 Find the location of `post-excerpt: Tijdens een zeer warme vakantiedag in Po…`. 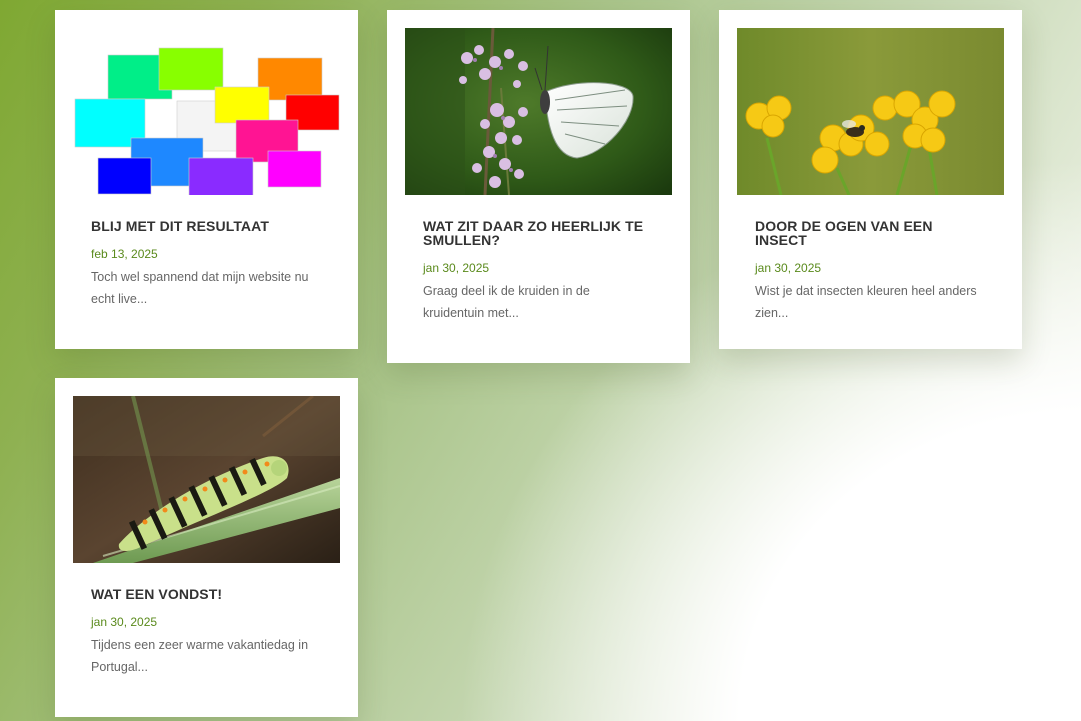

post-excerpt: Tijdens een zeer warme vakantiedag in Po… is located at coordinates (200, 656).